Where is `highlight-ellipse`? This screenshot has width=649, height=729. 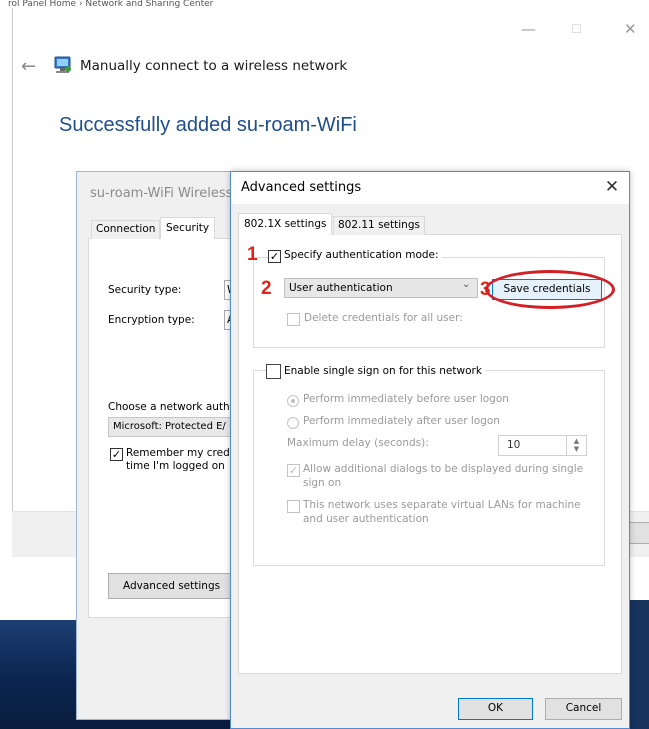 highlight-ellipse is located at coordinates (550, 289).